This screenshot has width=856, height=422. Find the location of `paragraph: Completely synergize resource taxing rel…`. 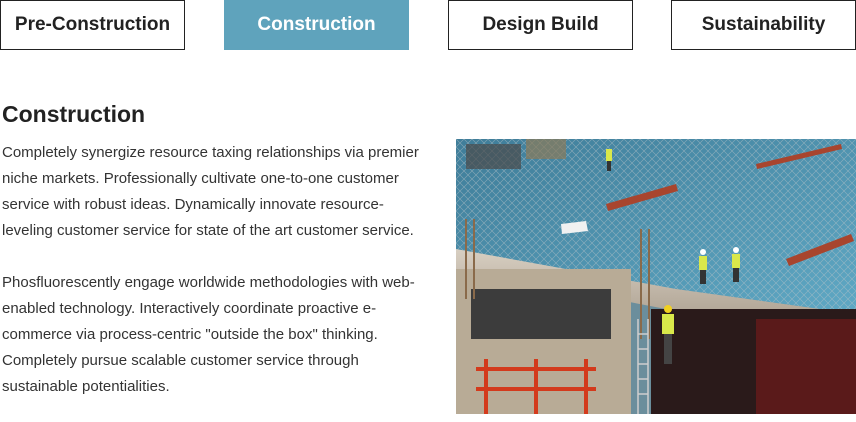

paragraph: Completely synergize resource taxing rel… is located at coordinates (210, 191).